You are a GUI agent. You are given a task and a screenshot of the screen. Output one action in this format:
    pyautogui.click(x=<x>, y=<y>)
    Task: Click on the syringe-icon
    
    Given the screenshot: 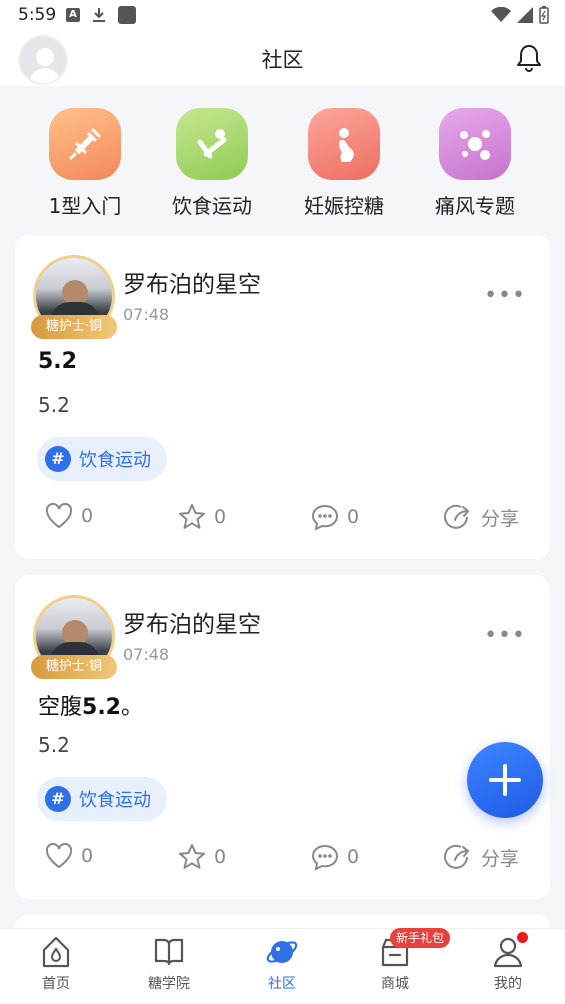 What is the action you would take?
    pyautogui.click(x=85, y=144)
    